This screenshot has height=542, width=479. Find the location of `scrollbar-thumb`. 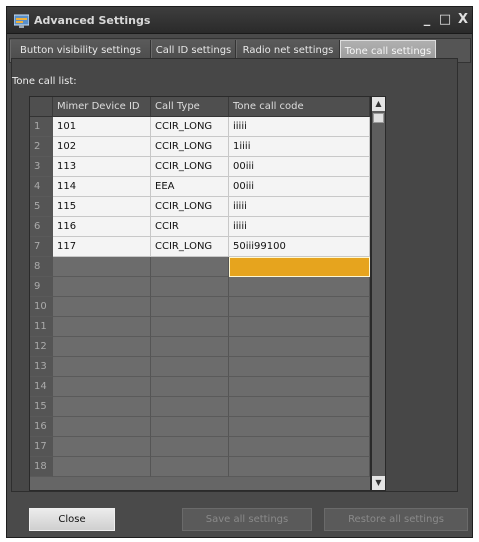

scrollbar-thumb is located at coordinates (378, 118).